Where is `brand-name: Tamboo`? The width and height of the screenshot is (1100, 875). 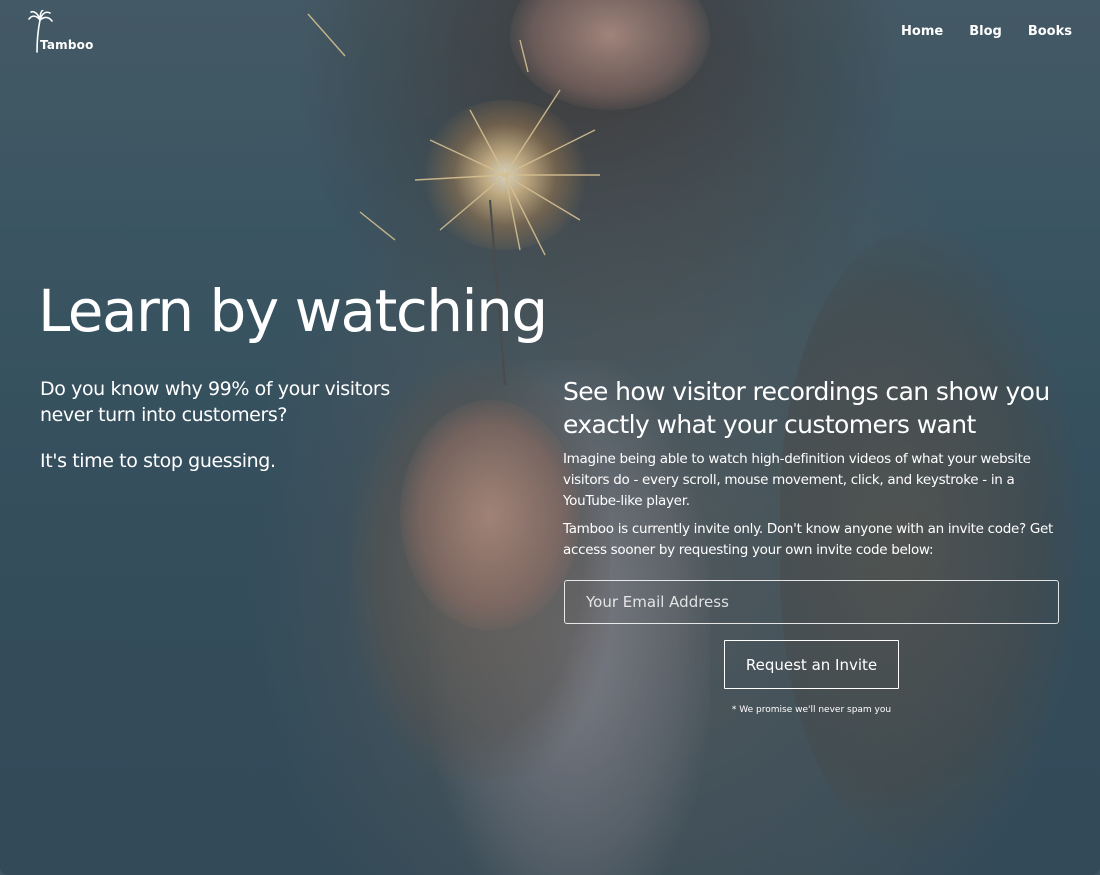
brand-name: Tamboo is located at coordinates (67, 45).